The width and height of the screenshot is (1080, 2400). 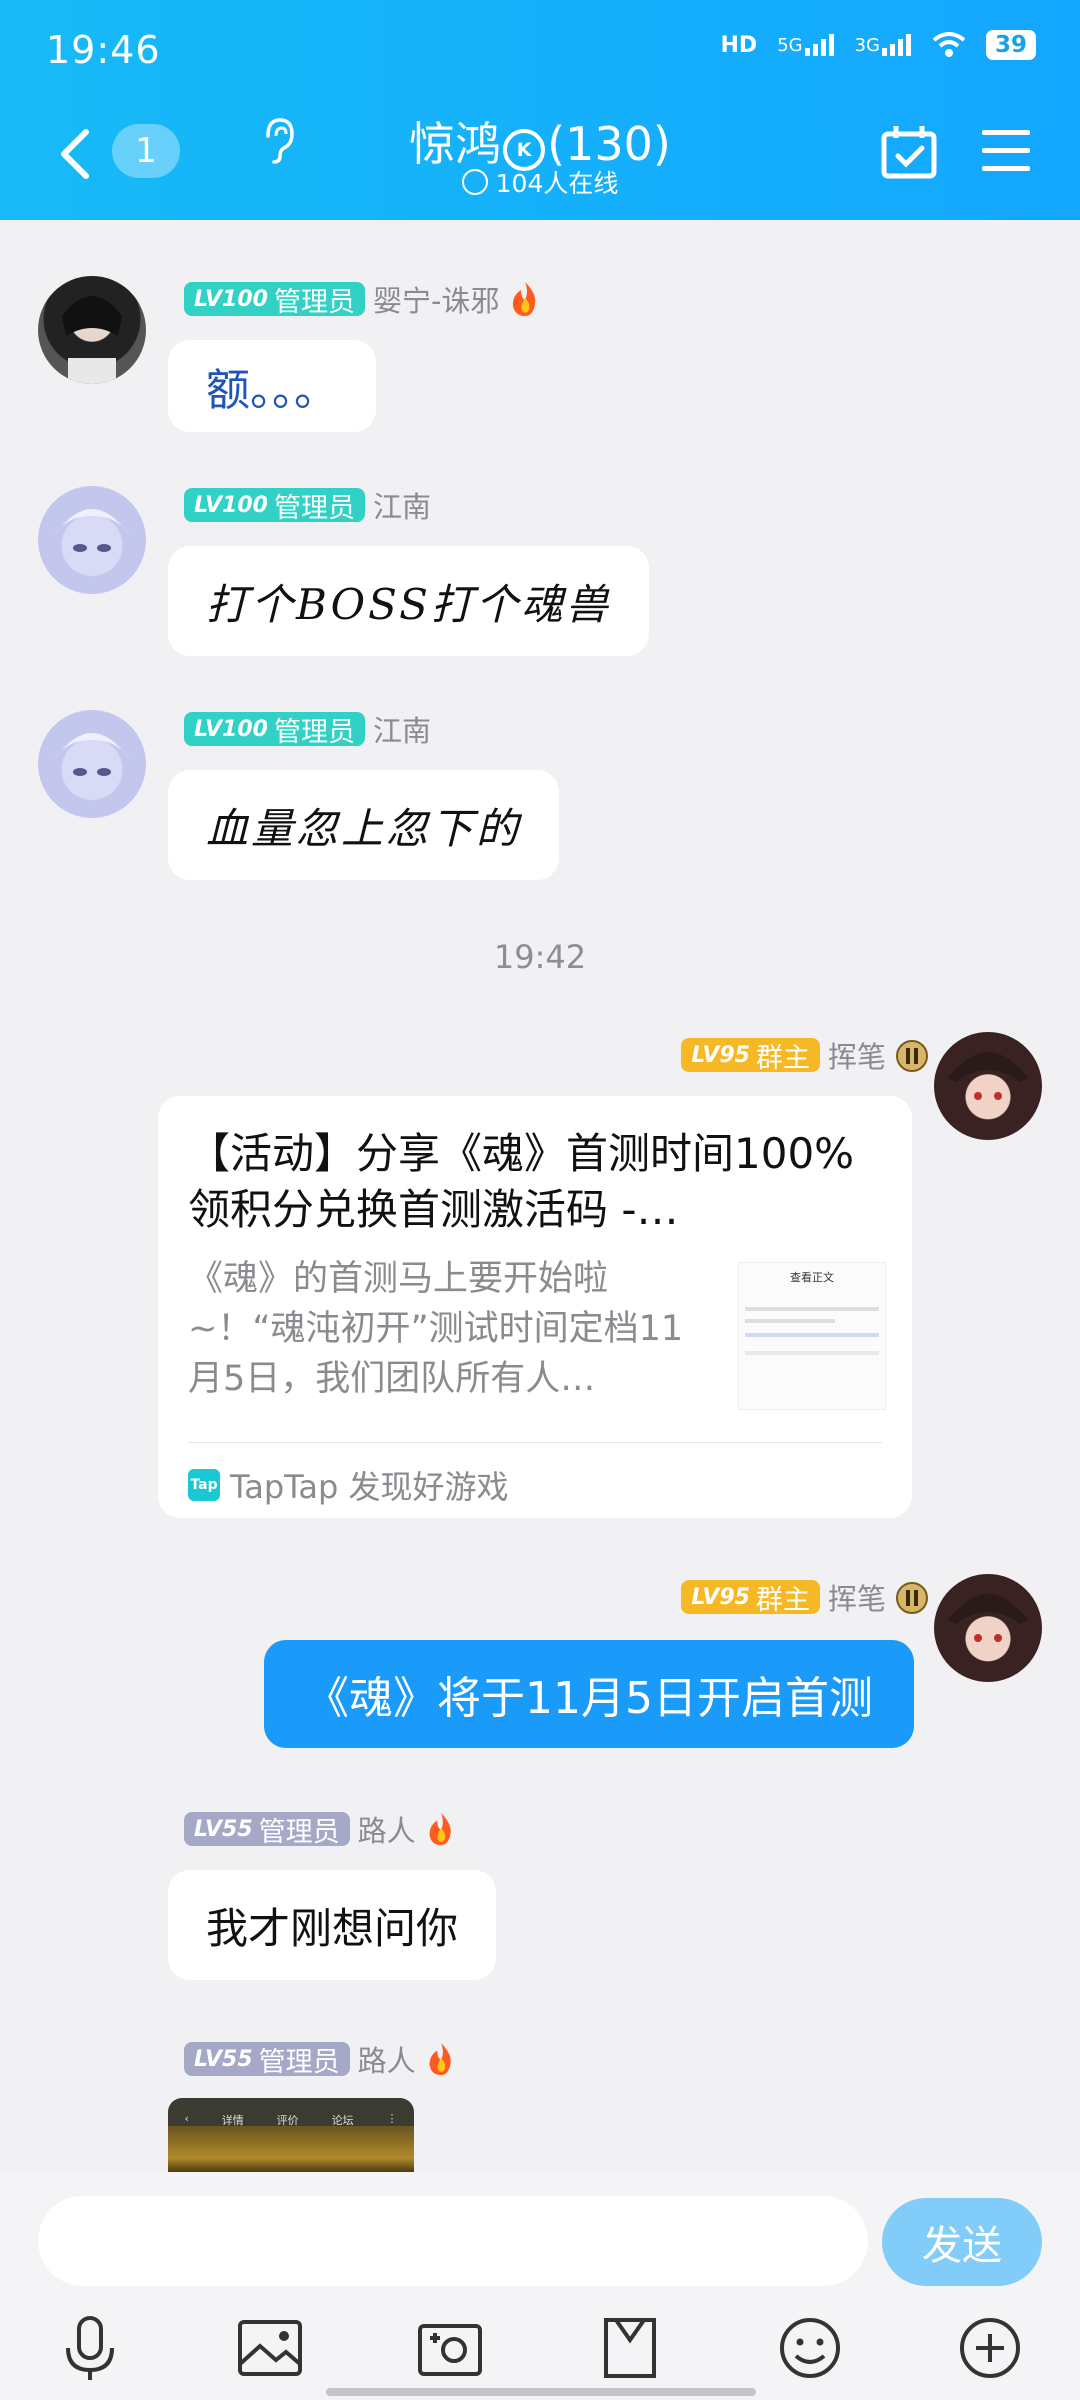 I want to click on mic-icon, so click(x=90, y=2348).